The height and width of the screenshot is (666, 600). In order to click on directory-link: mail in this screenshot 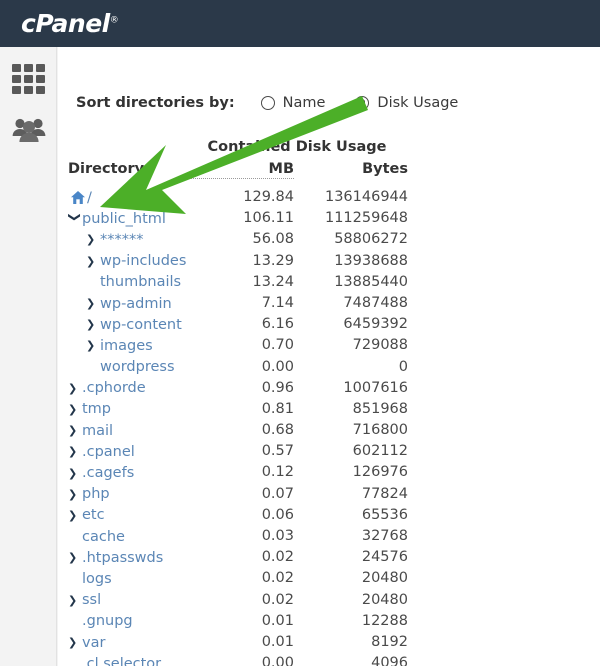, I will do `click(97, 431)`.